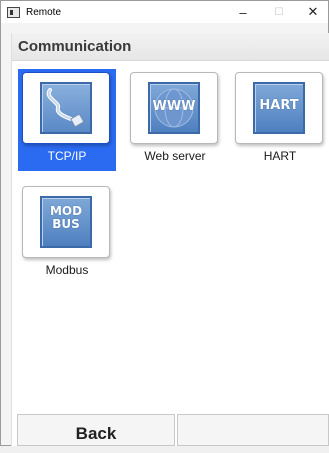  What do you see at coordinates (253, 430) in the screenshot?
I see `right-softkey-button` at bounding box center [253, 430].